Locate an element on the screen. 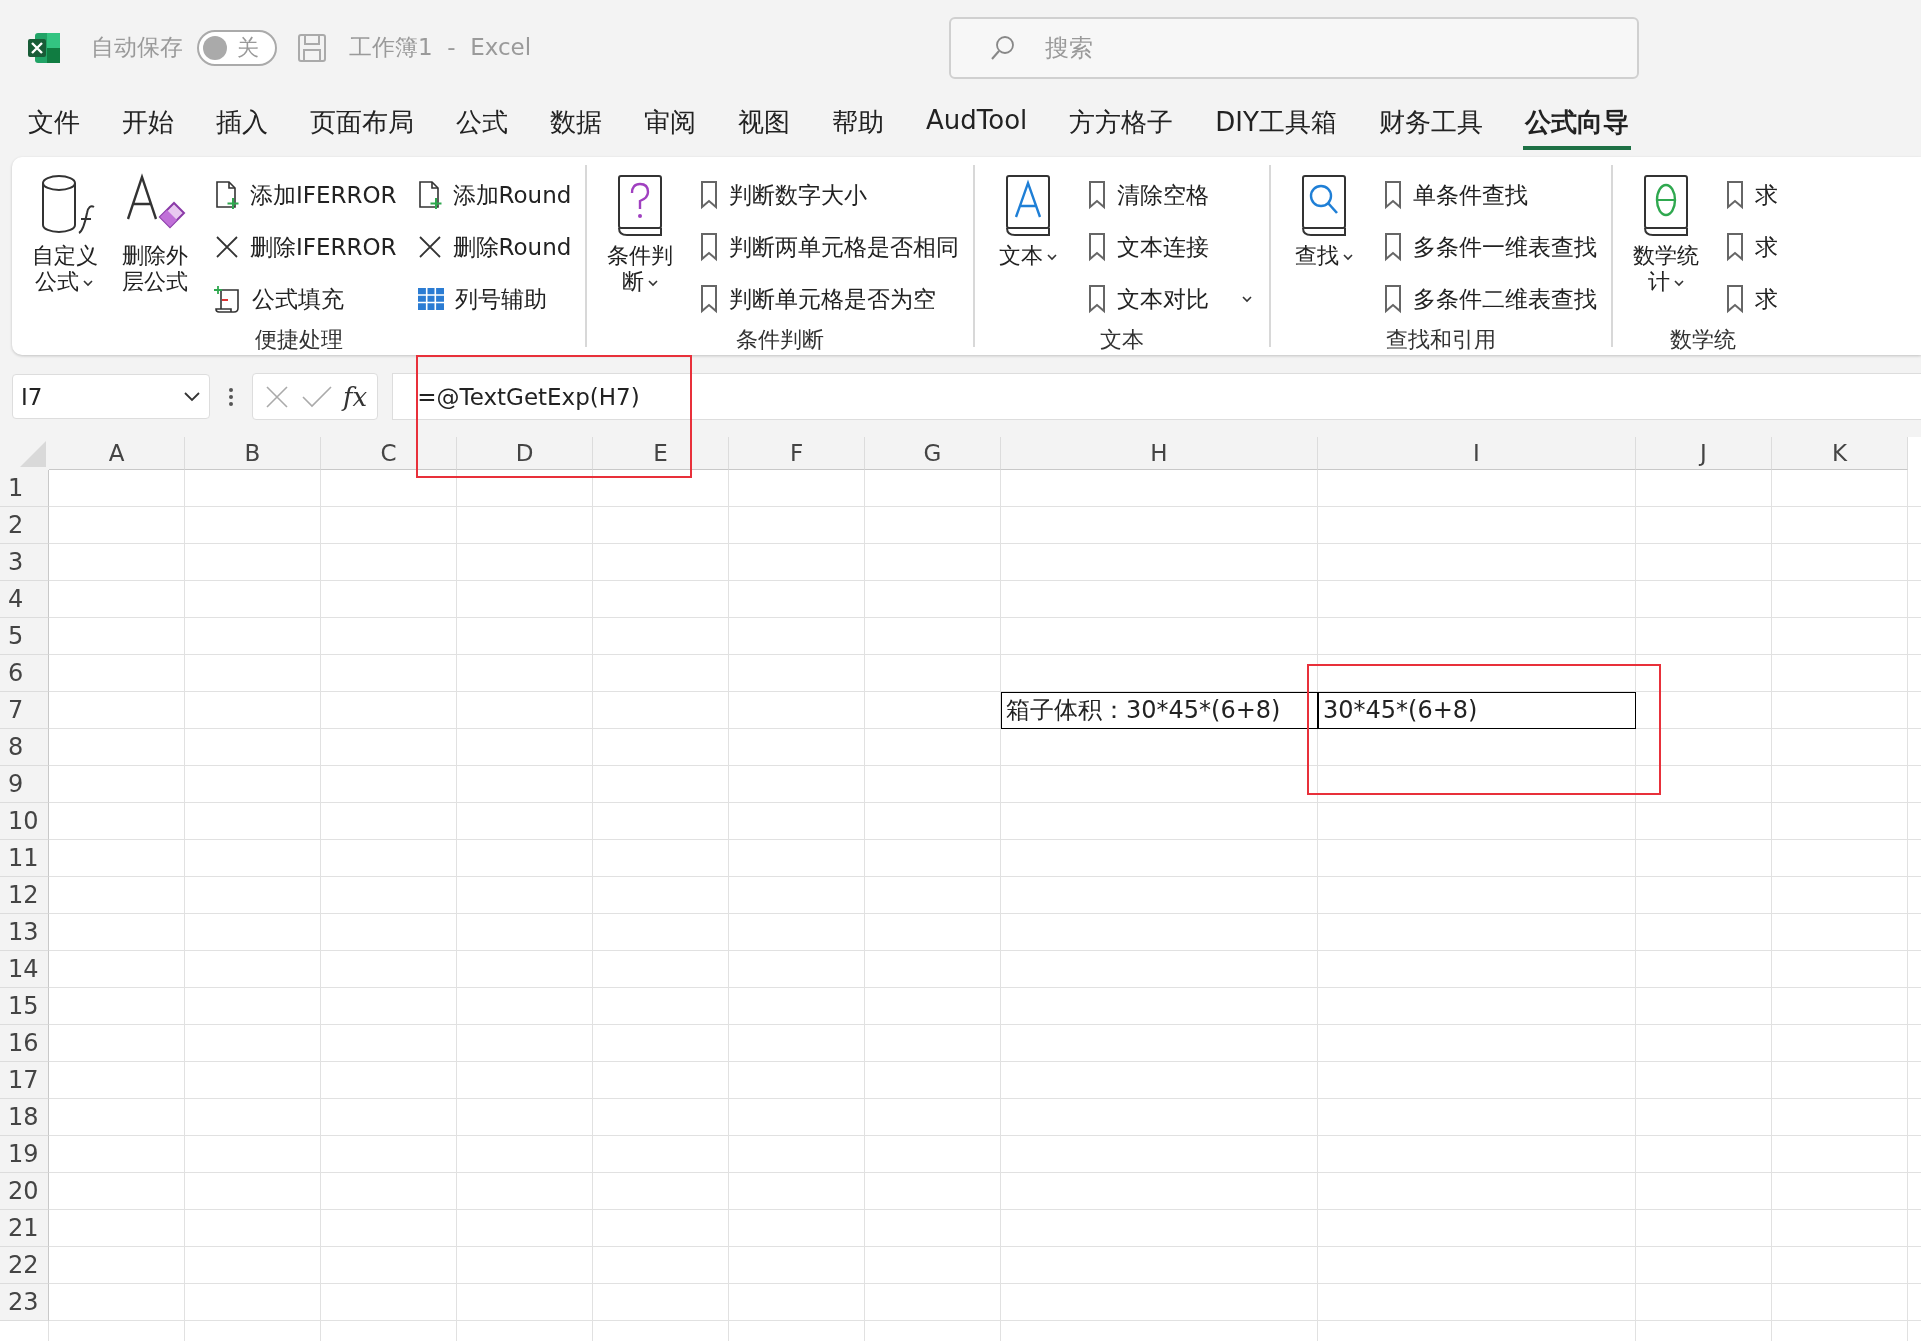  row-header: 17 is located at coordinates (24, 1080).